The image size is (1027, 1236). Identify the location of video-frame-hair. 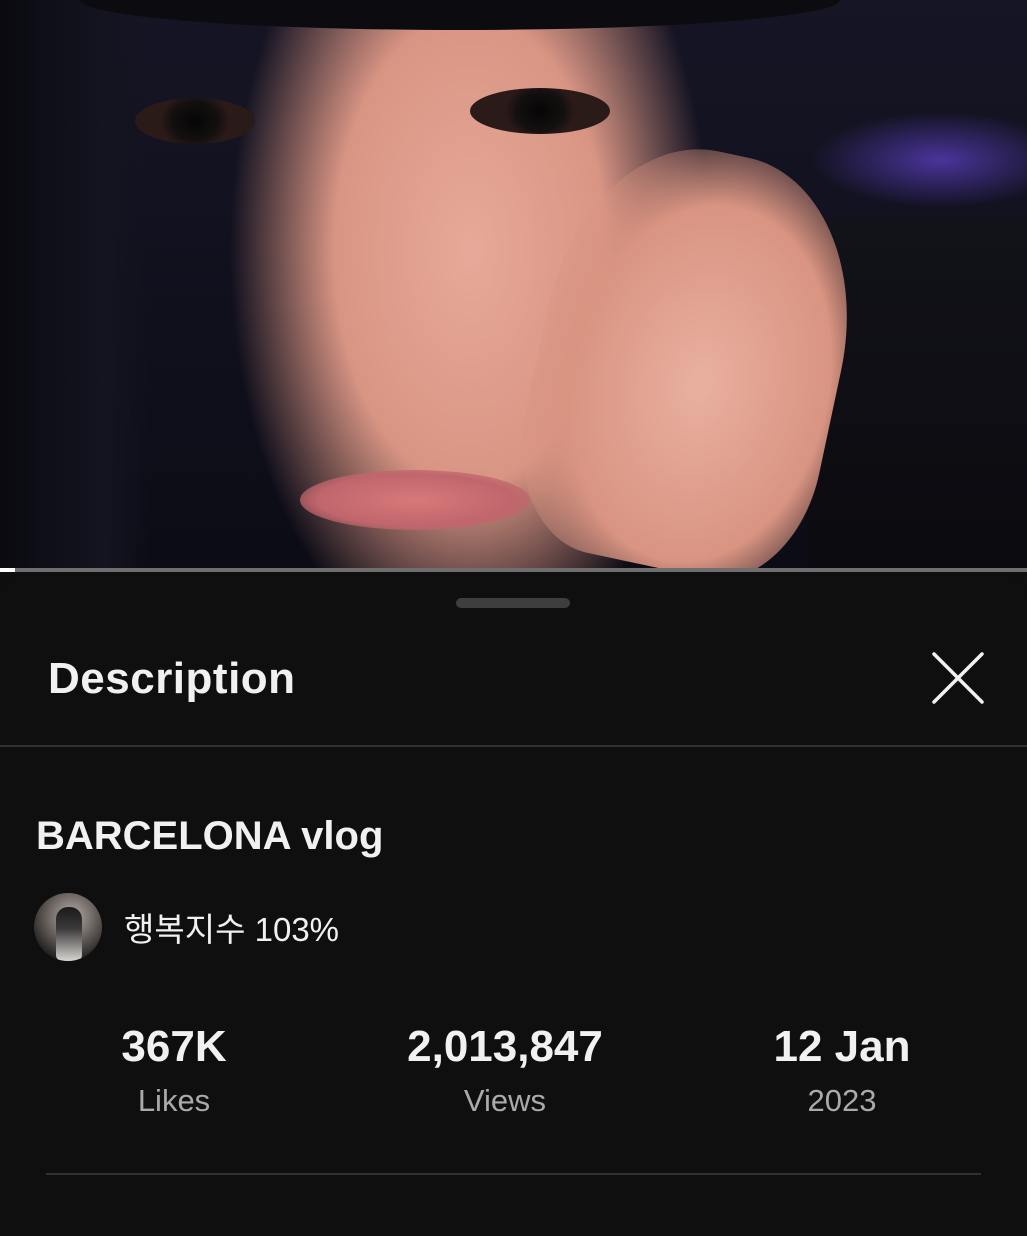
(75, 286).